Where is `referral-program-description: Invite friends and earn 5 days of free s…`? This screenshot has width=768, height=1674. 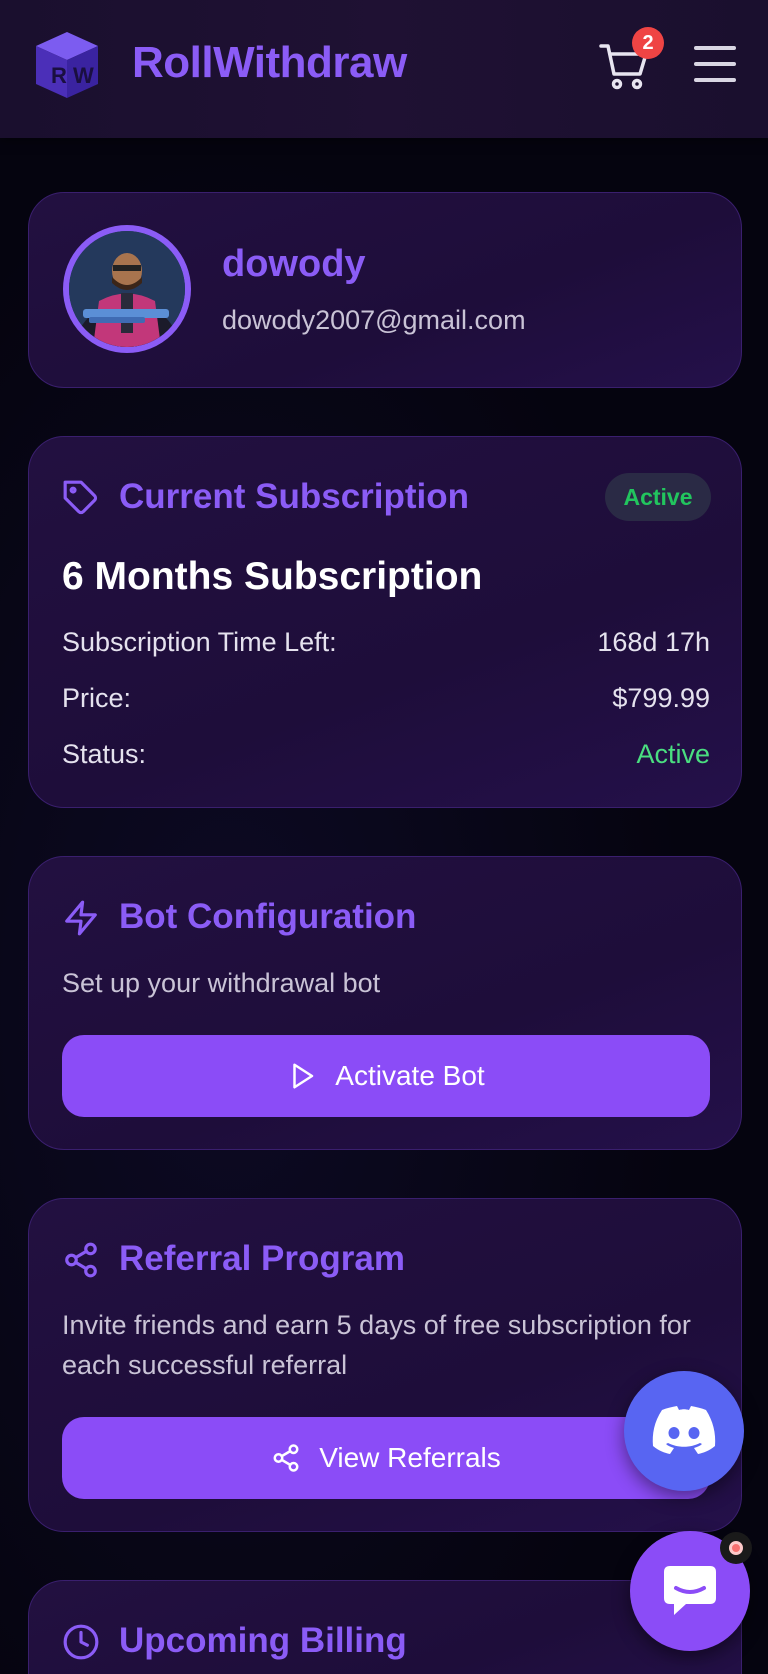
referral-program-description: Invite friends and earn 5 days of free s… is located at coordinates (376, 1345).